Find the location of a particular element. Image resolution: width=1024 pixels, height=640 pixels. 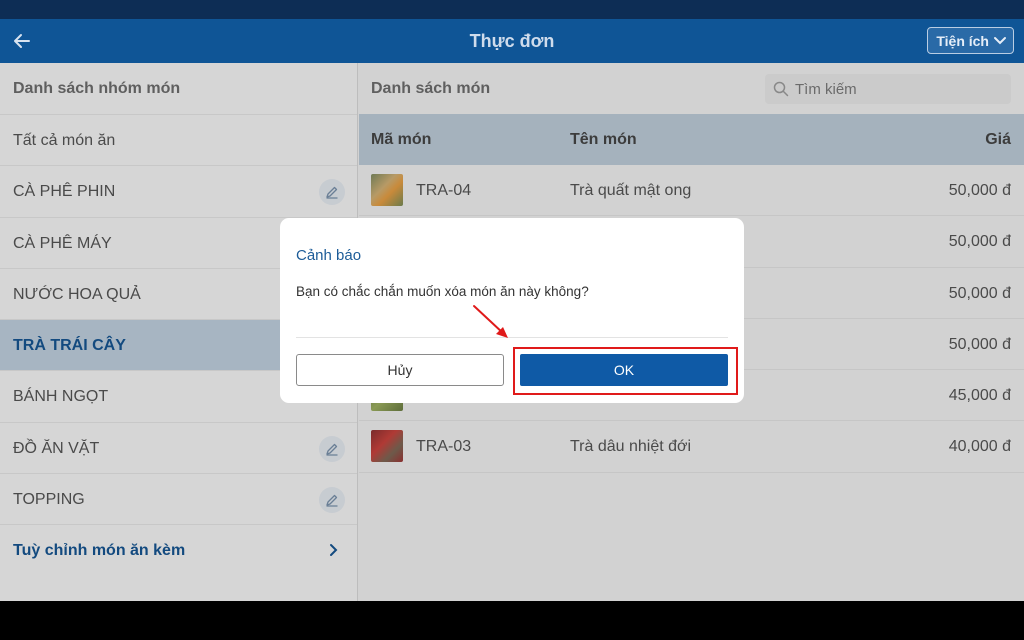

tools-dropdown-button: Tiện ích is located at coordinates (970, 40).